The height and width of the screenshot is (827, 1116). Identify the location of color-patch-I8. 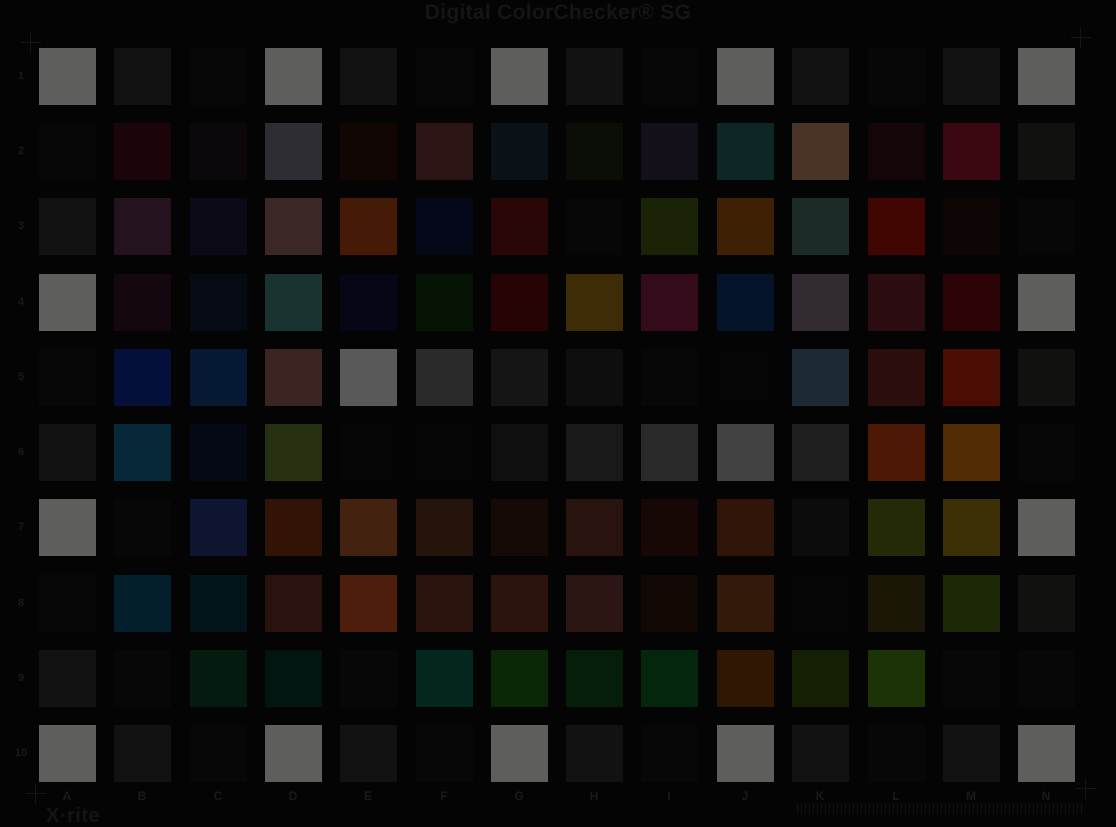
(669, 603).